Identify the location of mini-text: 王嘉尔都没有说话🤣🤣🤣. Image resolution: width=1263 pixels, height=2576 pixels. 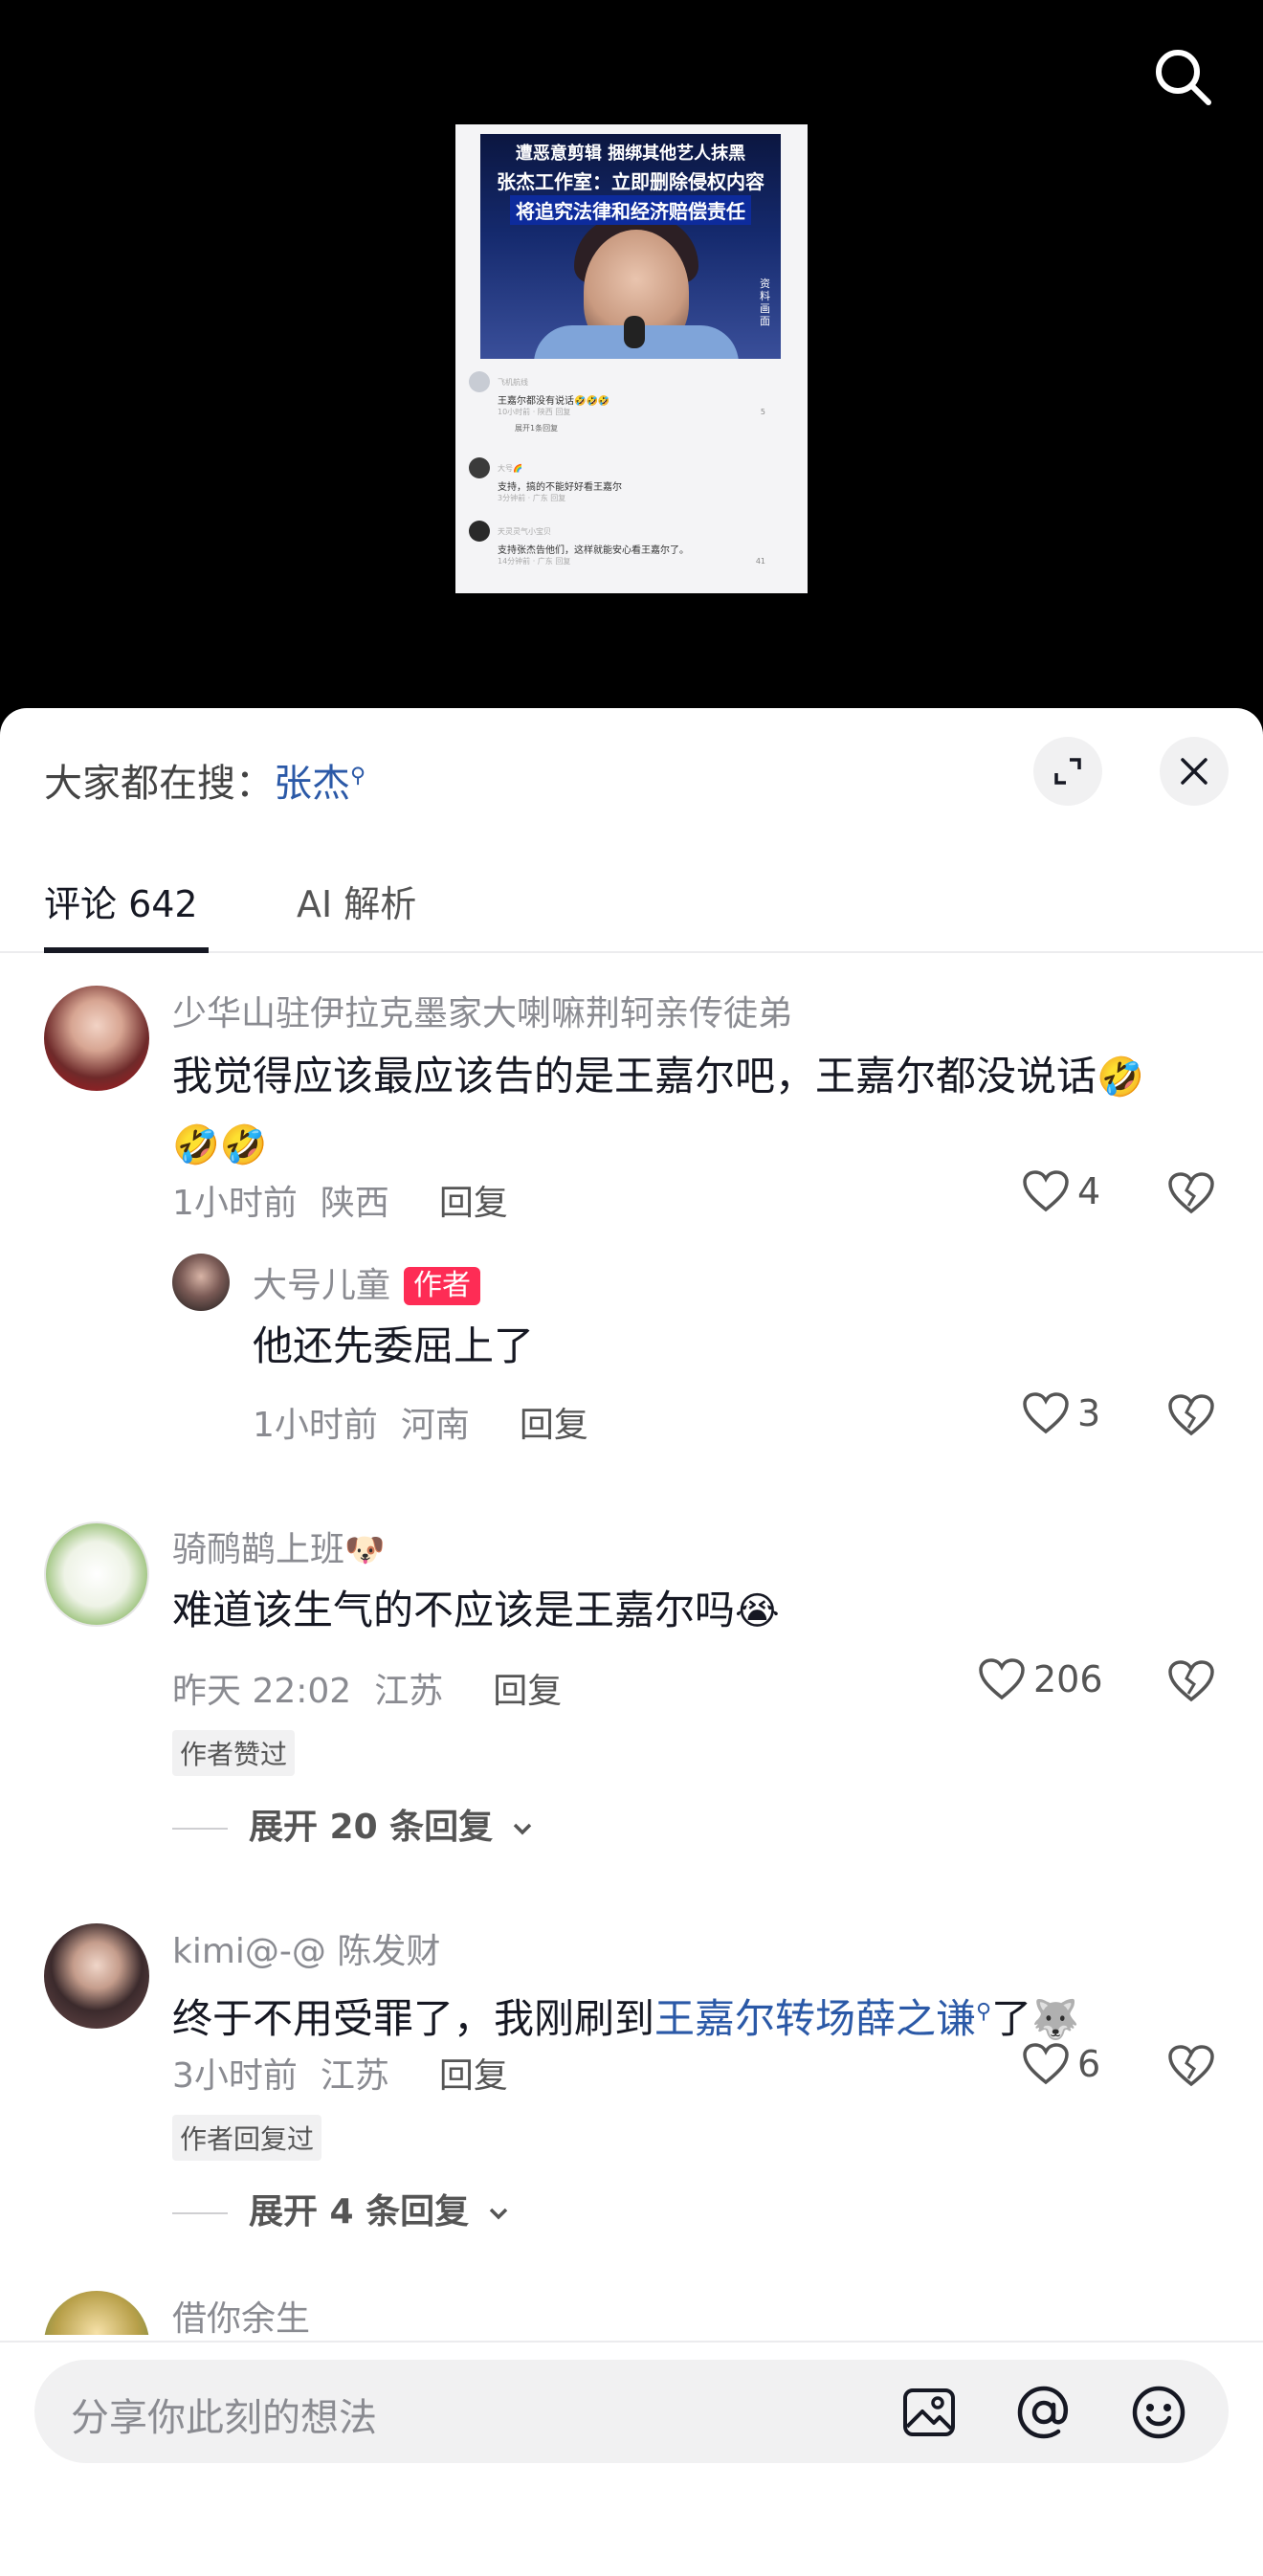
(554, 401).